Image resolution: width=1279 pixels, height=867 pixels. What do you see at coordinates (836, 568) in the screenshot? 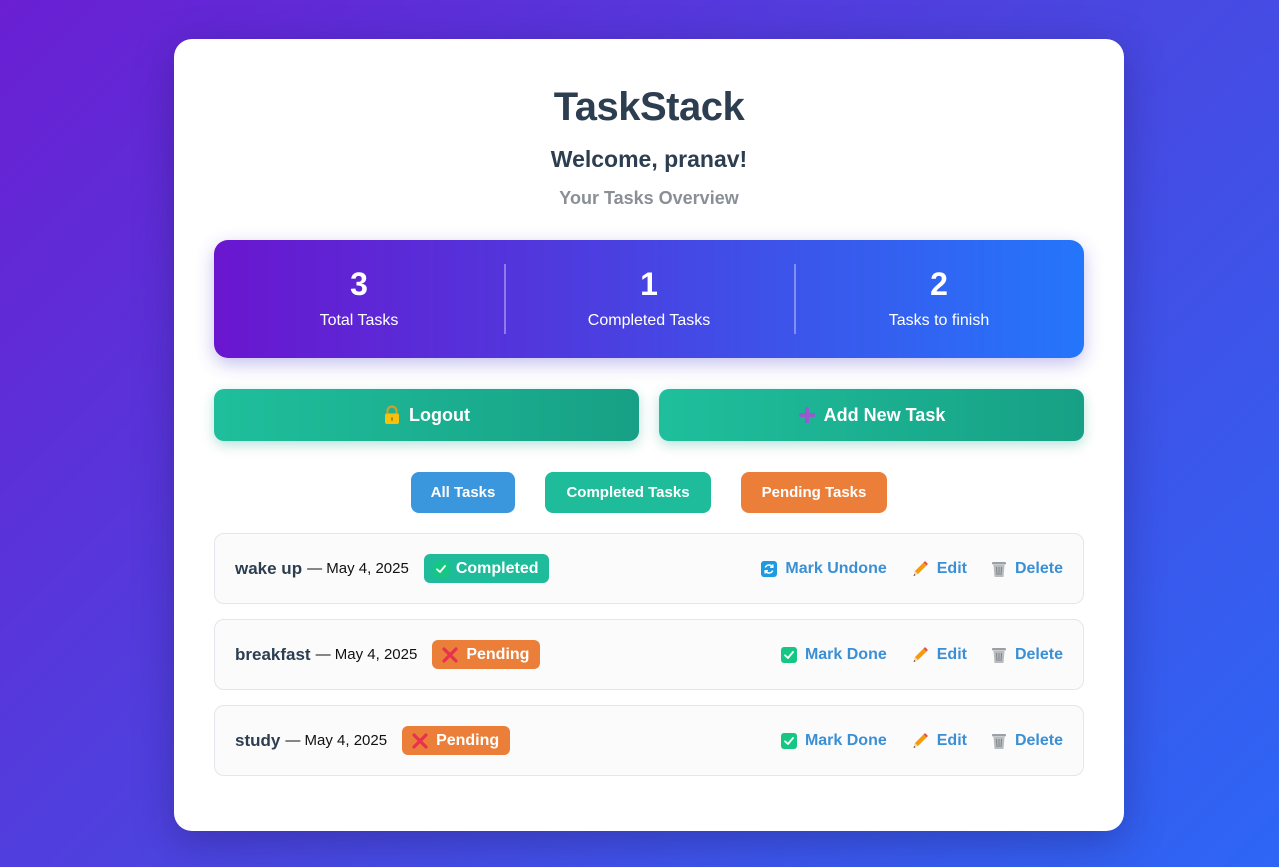
I see `mark-undone-label: Mark Undone` at bounding box center [836, 568].